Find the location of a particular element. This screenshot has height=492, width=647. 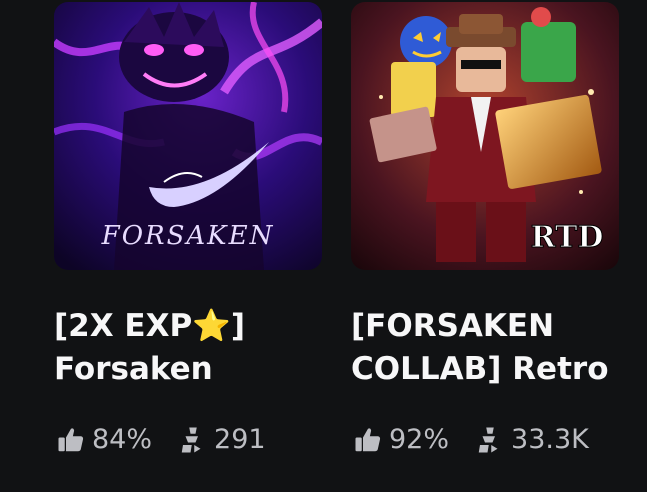

game-title-suffix: ] is located at coordinates (238, 326).